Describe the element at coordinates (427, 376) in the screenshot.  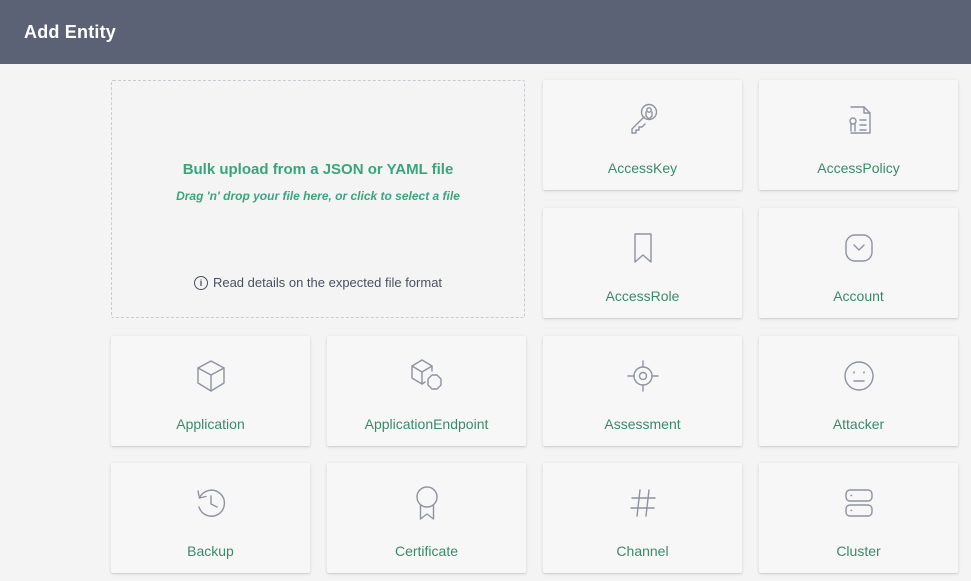
I see `cube-endpoint-icon` at that location.